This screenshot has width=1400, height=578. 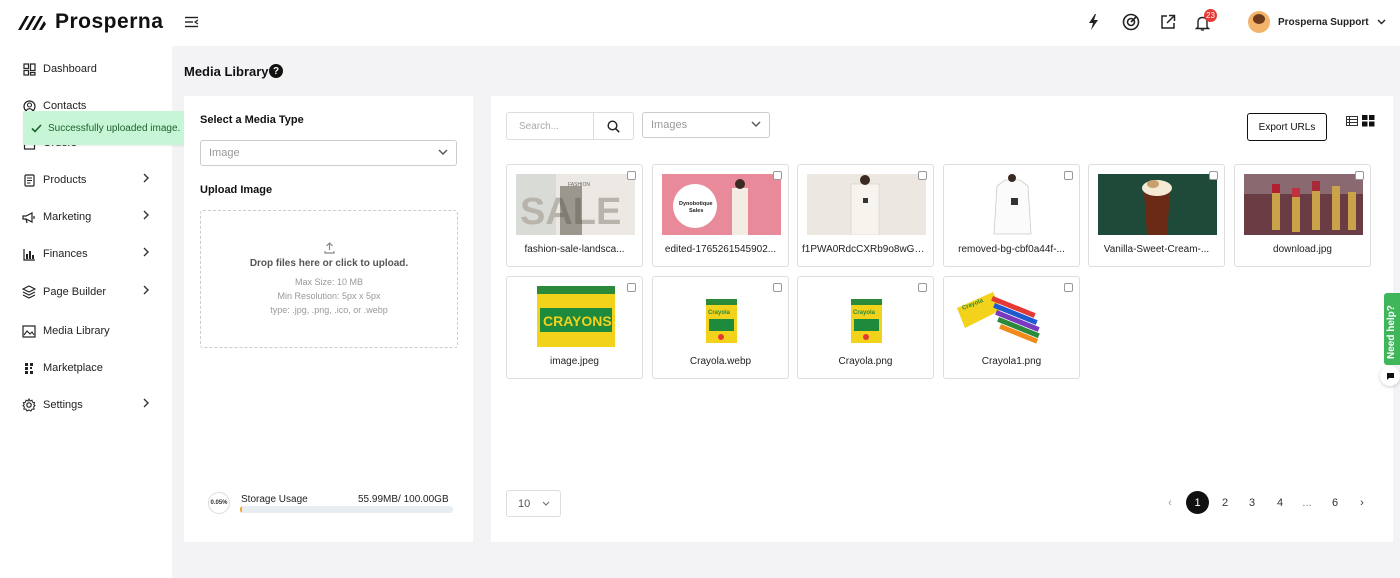 I want to click on storage-label: Storage Usage, so click(x=274, y=499).